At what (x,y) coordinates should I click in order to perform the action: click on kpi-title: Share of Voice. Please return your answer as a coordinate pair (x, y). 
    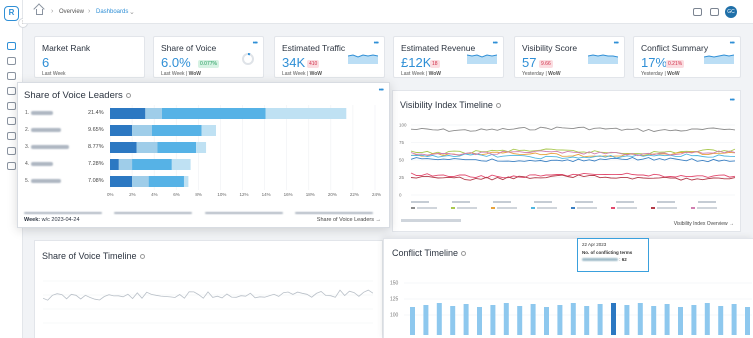
    Looking at the image, I should click on (189, 48).